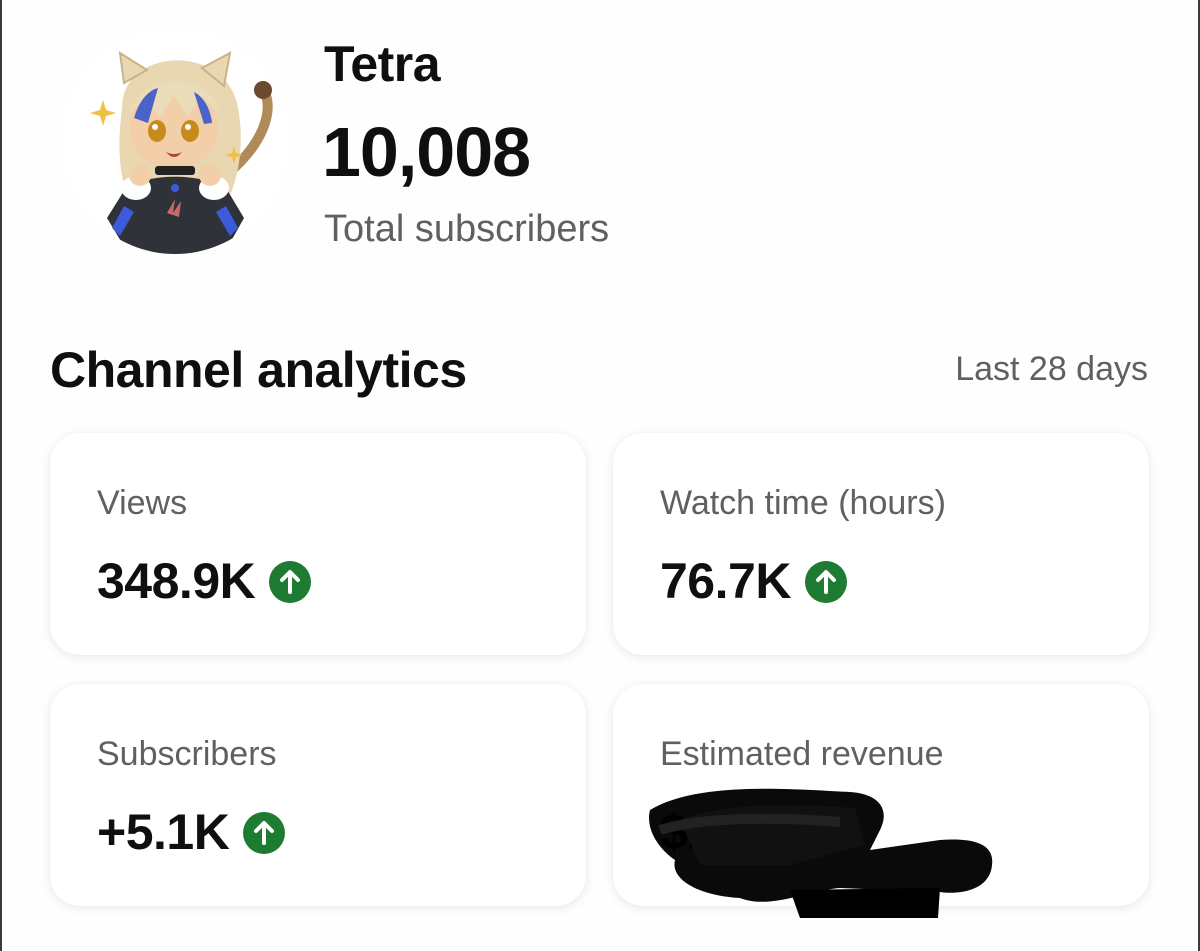 The width and height of the screenshot is (1200, 951). I want to click on subscribers-value-row: +5.1K, so click(191, 832).